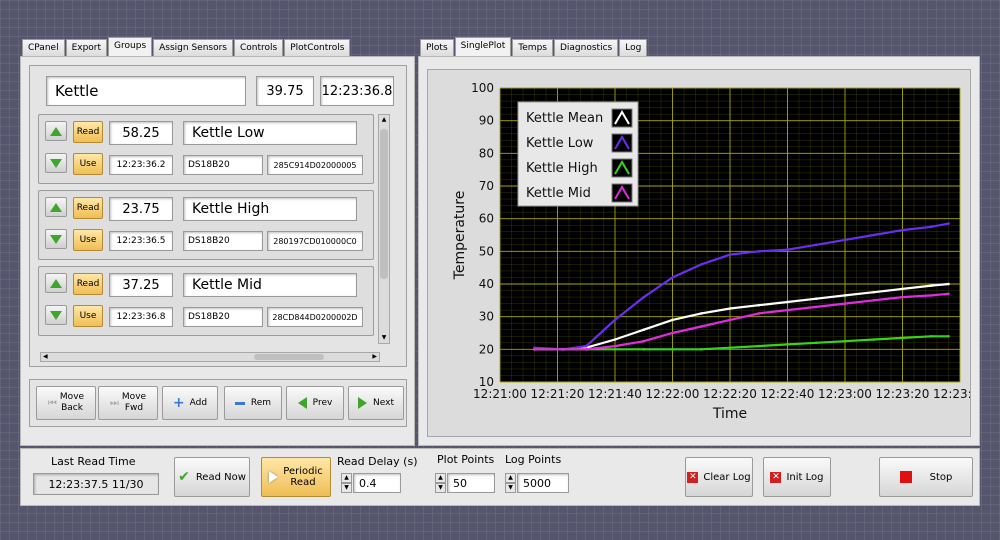  What do you see at coordinates (43, 47) in the screenshot?
I see `left-tab-cpanel: CPanel` at bounding box center [43, 47].